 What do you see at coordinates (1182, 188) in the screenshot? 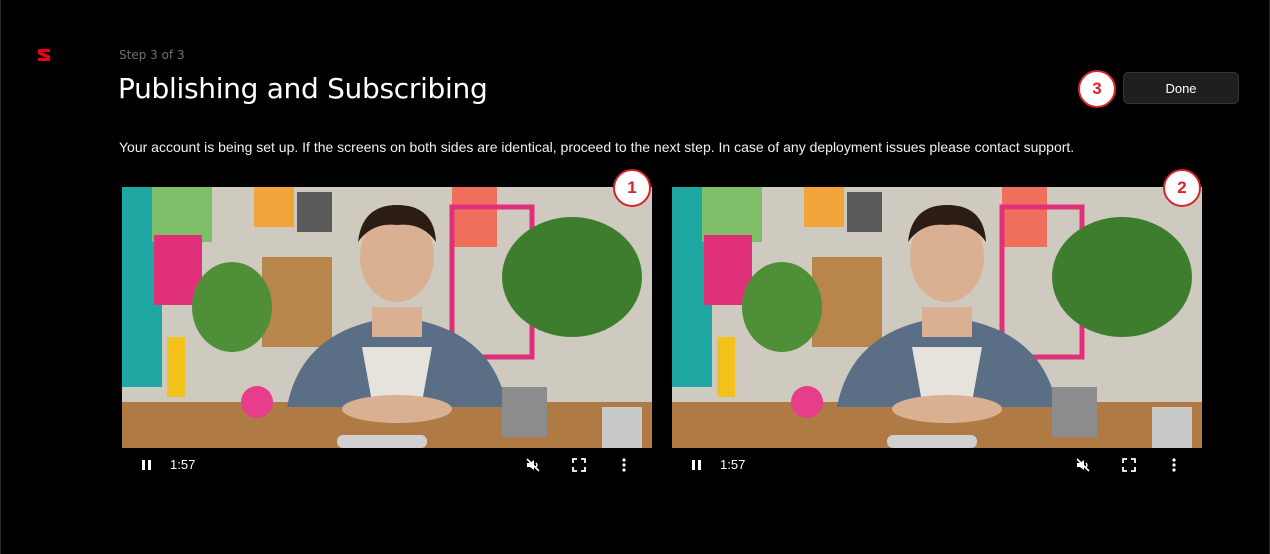
I see `step-badge-2: 2` at bounding box center [1182, 188].